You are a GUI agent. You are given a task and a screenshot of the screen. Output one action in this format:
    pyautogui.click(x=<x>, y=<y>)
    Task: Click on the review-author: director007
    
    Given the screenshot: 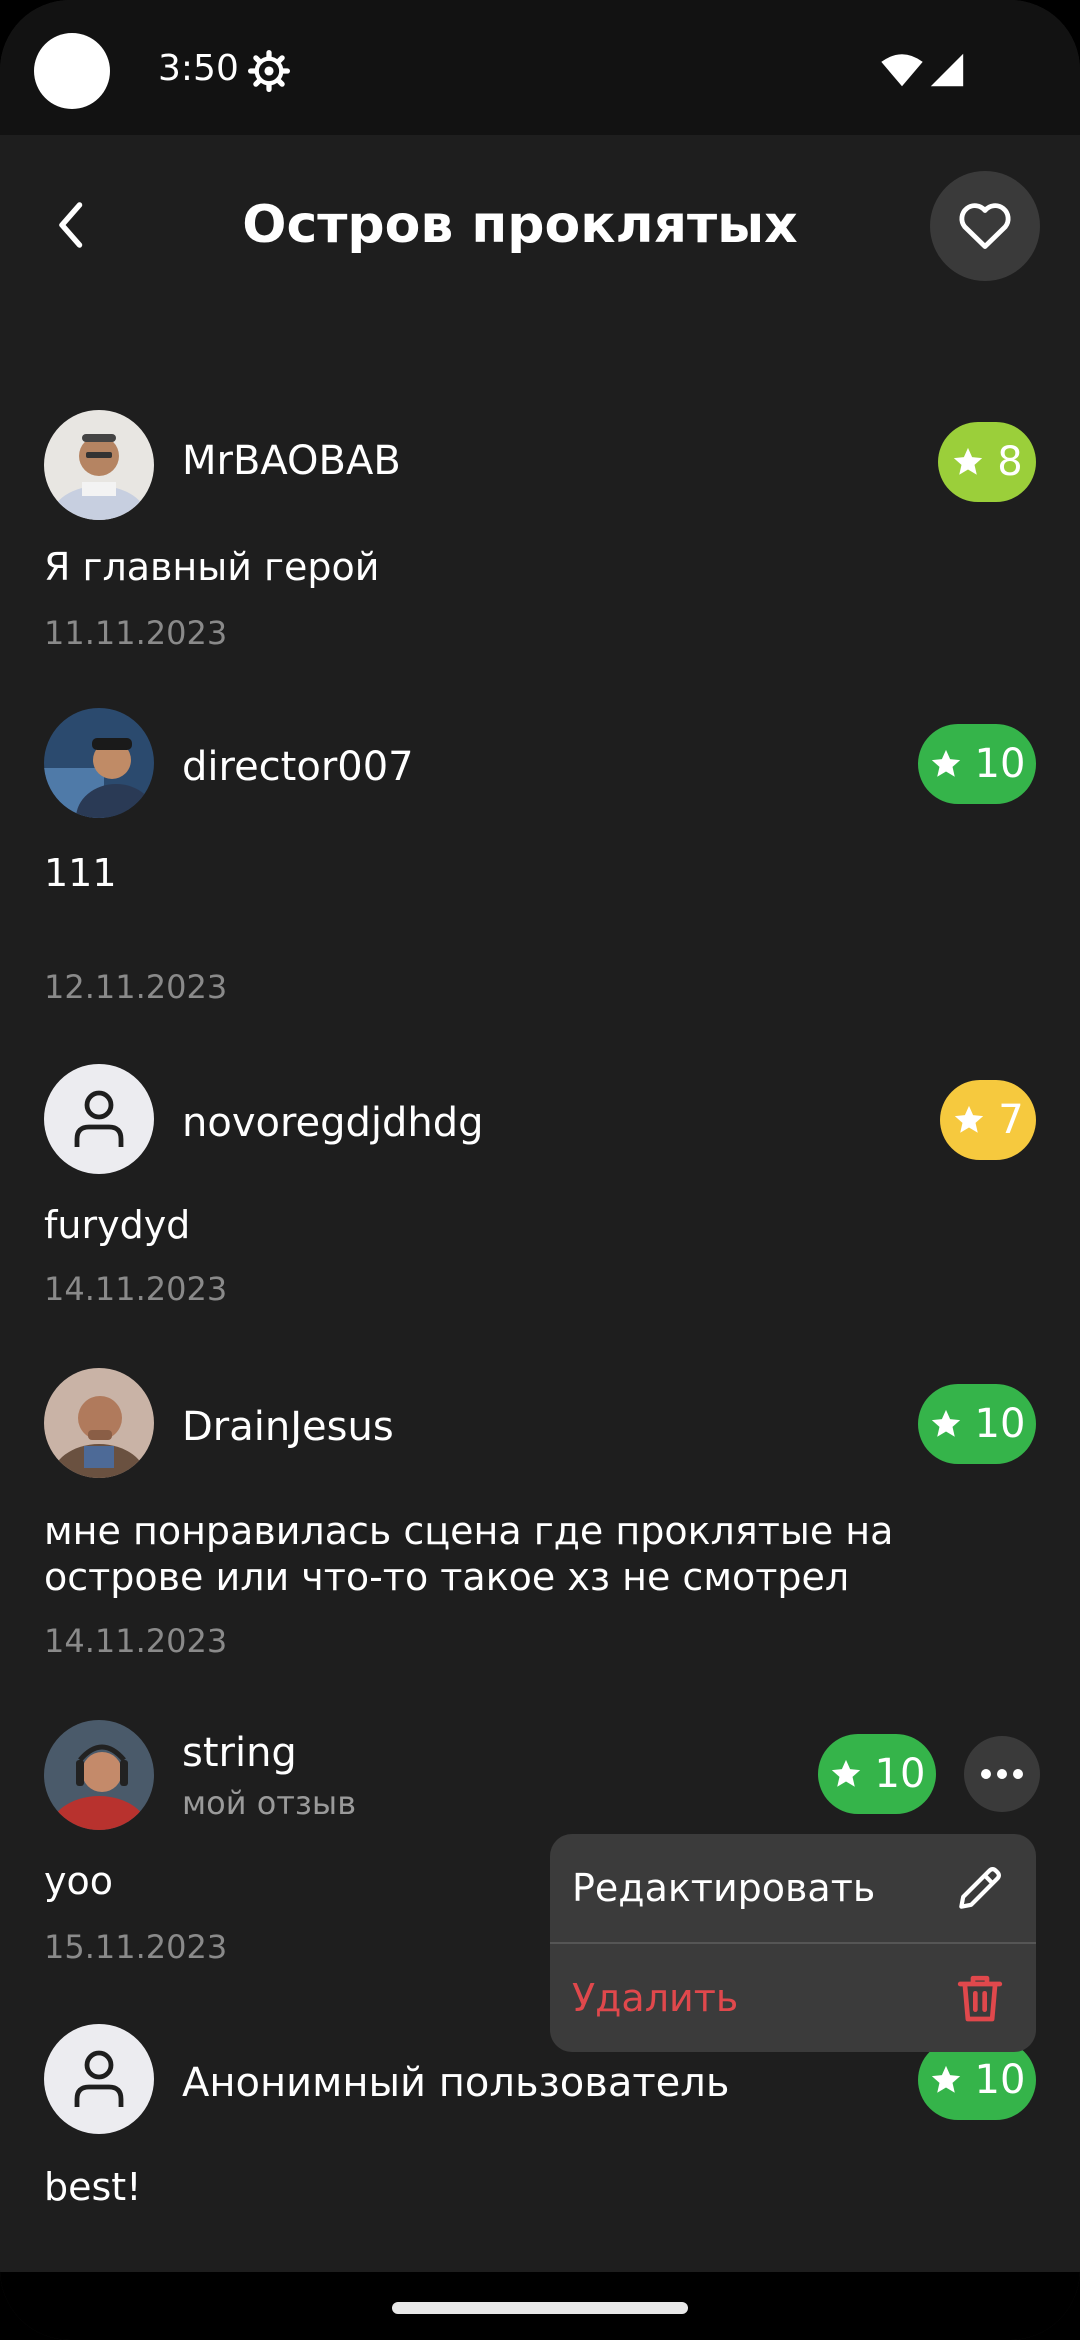 What is the action you would take?
    pyautogui.click(x=298, y=767)
    